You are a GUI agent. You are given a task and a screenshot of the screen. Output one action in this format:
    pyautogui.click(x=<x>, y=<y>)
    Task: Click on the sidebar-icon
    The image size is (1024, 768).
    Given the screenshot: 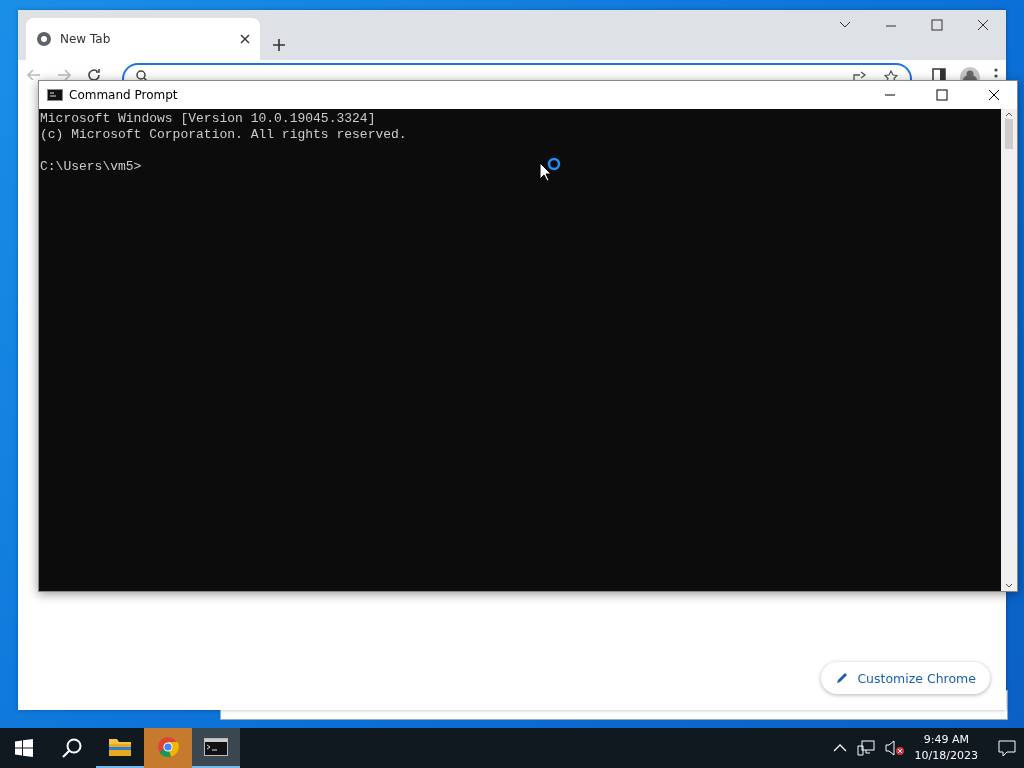 What is the action you would take?
    pyautogui.click(x=939, y=73)
    